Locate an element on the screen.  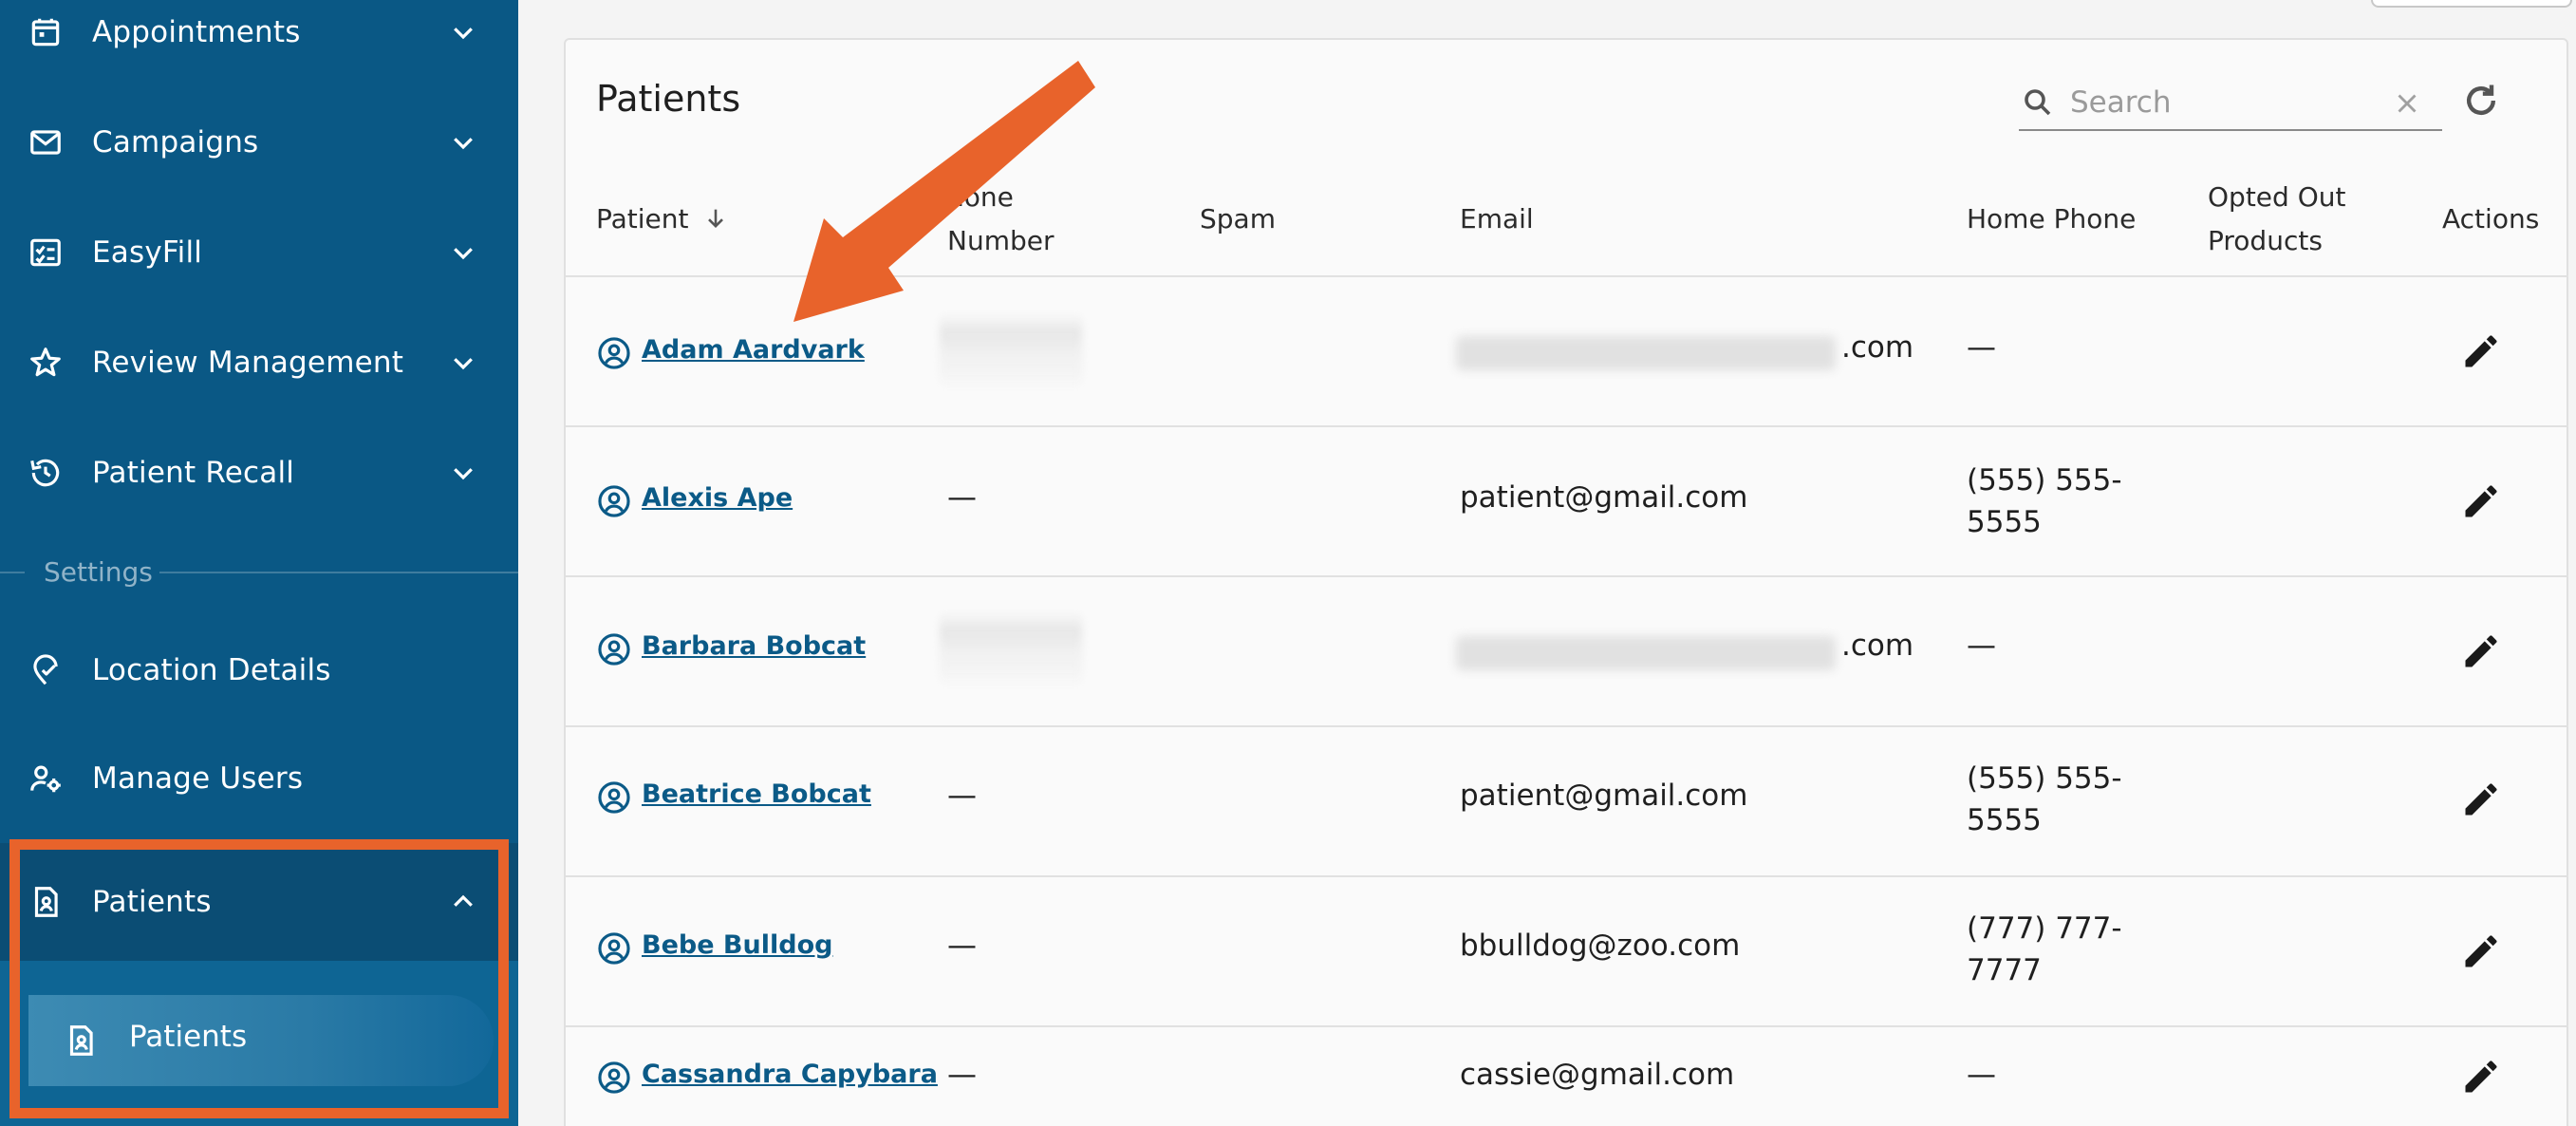
table-row: Barbara Bobcat .com — is located at coordinates (1567, 652).